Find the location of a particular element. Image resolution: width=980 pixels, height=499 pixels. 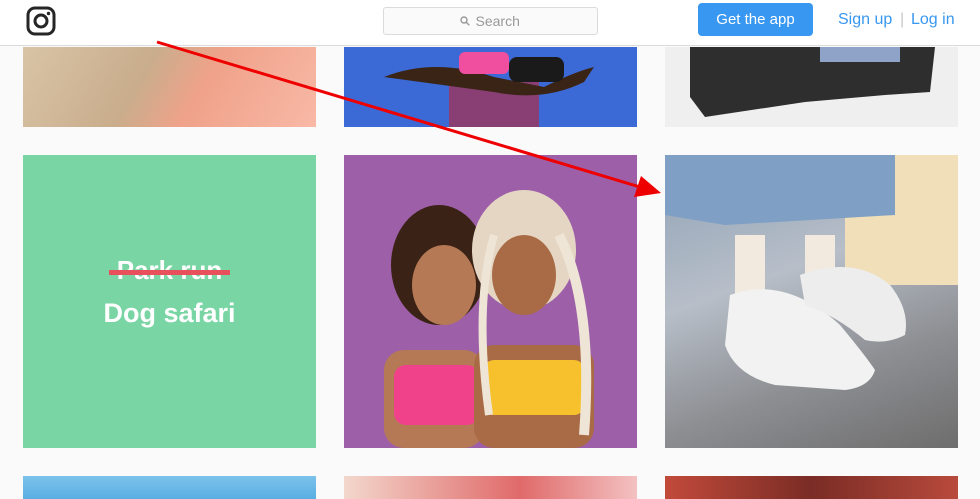

photo-sneakers-content is located at coordinates (811, 272).